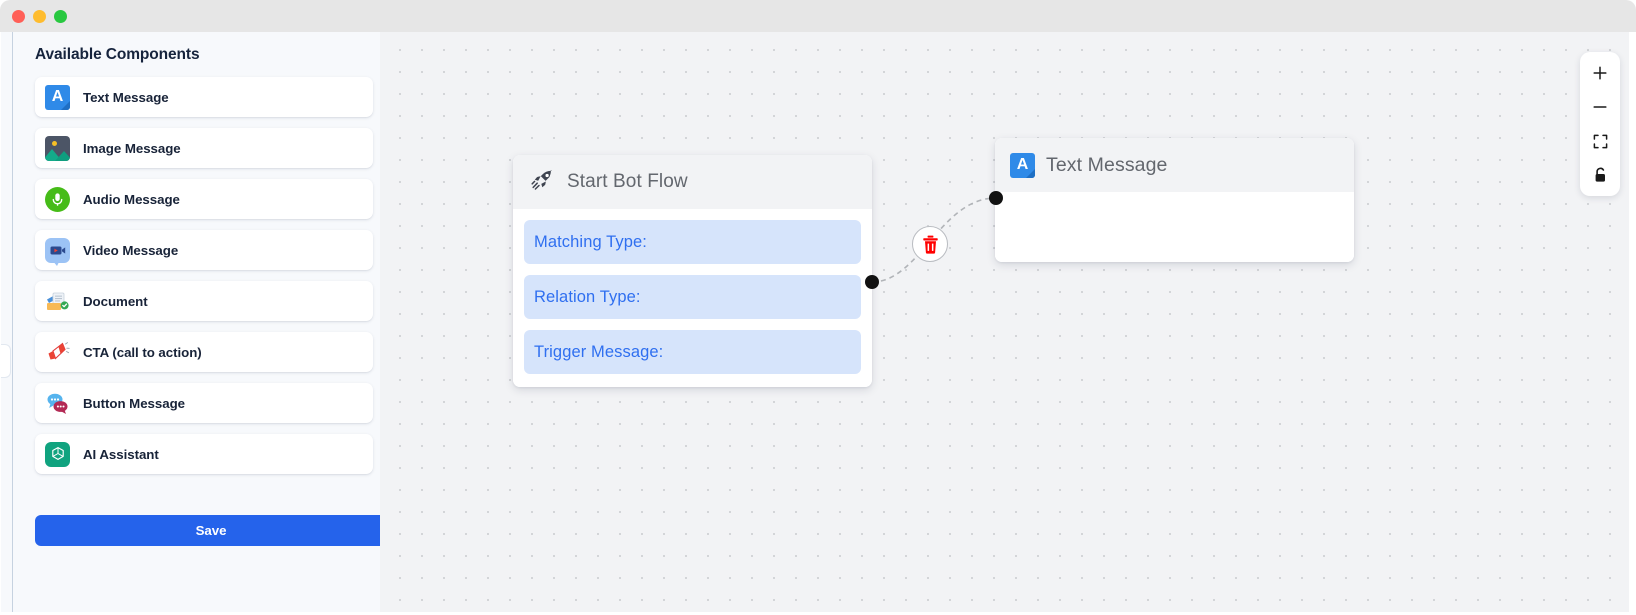 This screenshot has width=1636, height=615. Describe the element at coordinates (131, 199) in the screenshot. I see `component-label: Audio Message` at that location.